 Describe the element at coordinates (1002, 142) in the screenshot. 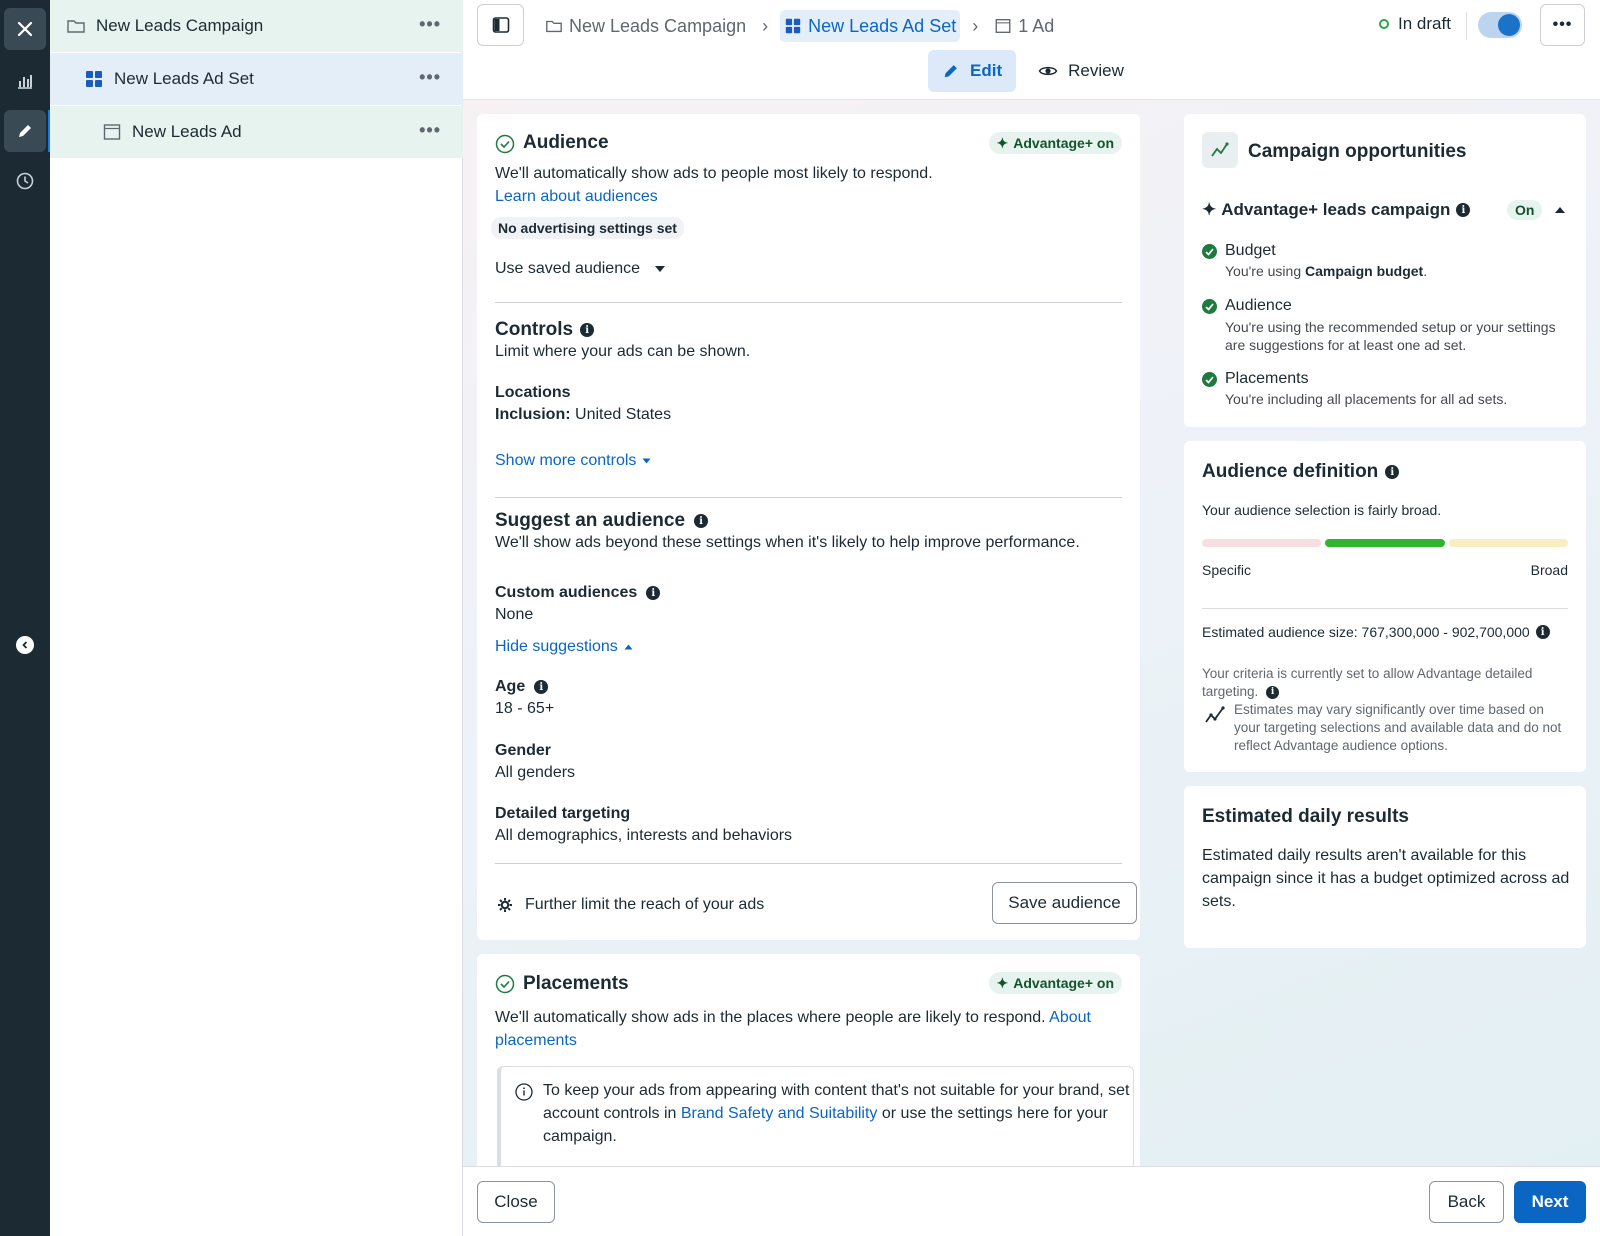

I see `sparkle-icon: ✦` at that location.